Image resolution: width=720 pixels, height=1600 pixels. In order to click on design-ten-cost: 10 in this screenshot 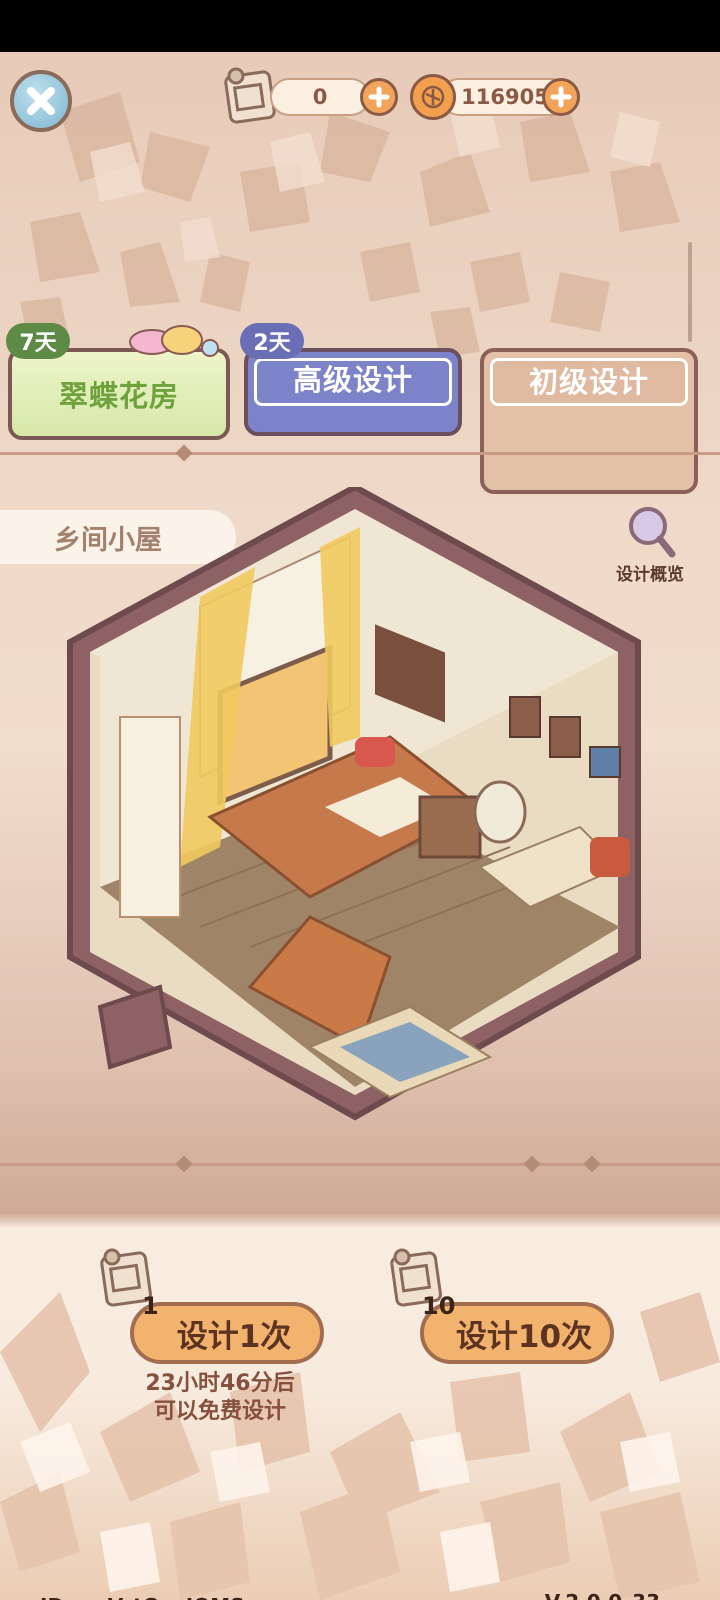, I will do `click(439, 1306)`.